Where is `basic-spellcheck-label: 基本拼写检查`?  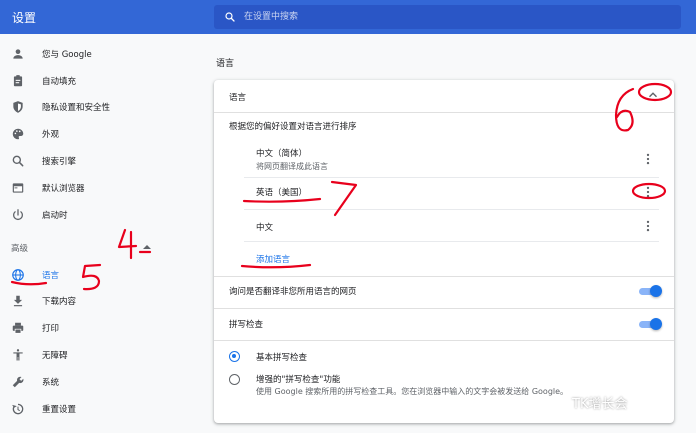 basic-spellcheck-label: 基本拼写检查 is located at coordinates (282, 358).